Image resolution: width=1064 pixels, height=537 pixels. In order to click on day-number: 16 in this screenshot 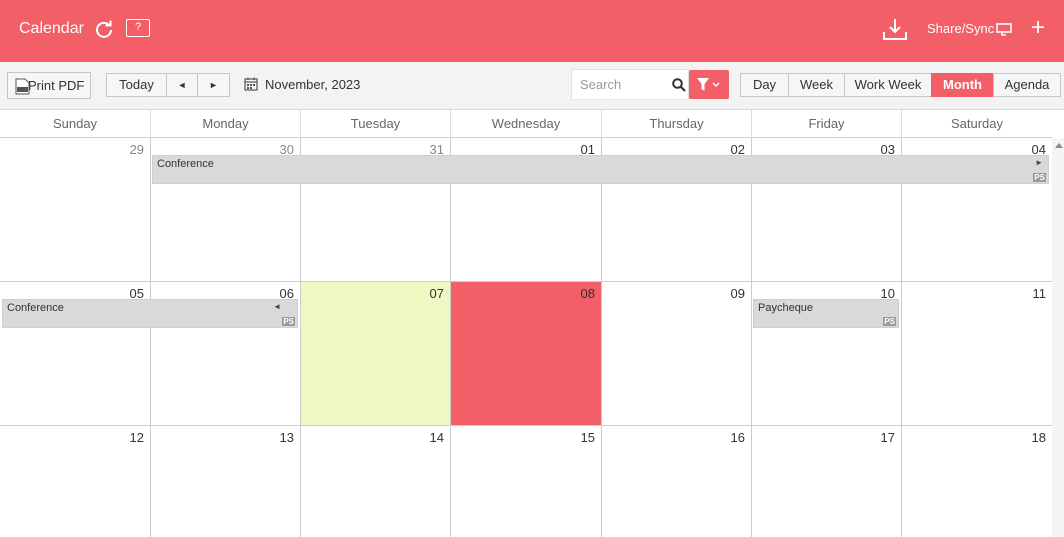, I will do `click(737, 437)`.